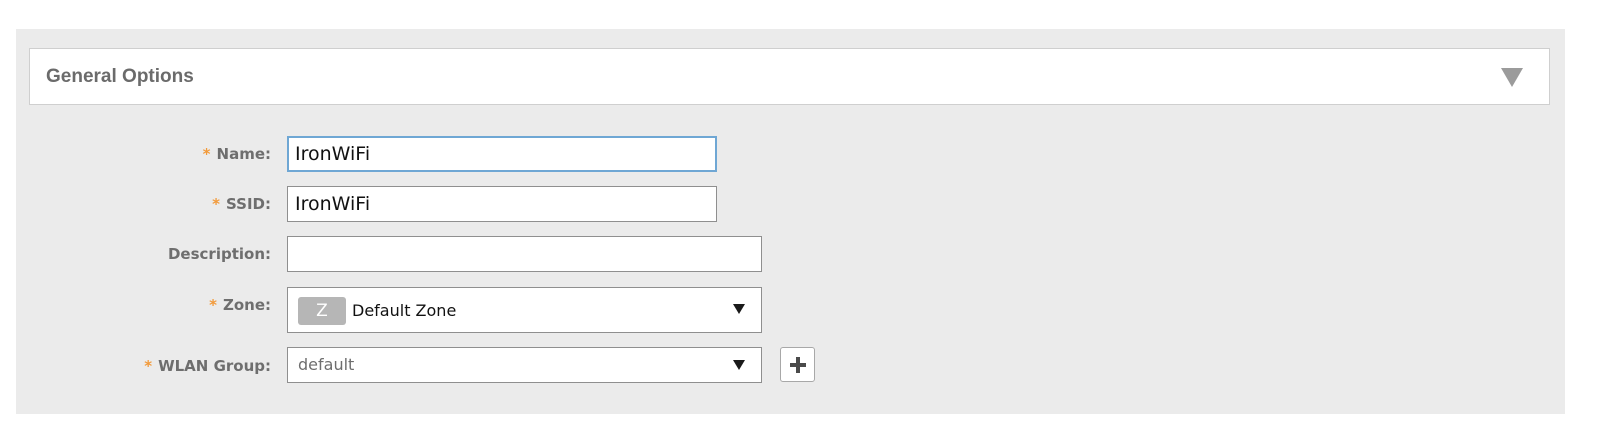  Describe the element at coordinates (524, 310) in the screenshot. I see `zone-select: Z Default Zone` at that location.